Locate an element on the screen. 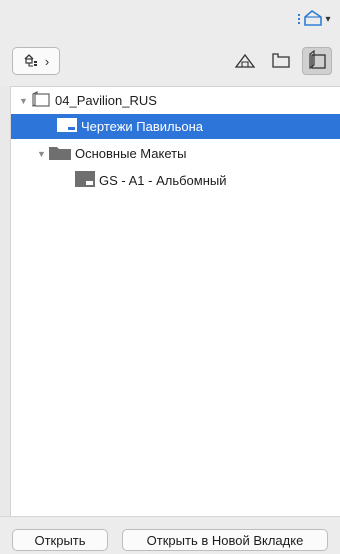 This screenshot has width=340, height=554. tree-structure-icon is located at coordinates (31, 61).